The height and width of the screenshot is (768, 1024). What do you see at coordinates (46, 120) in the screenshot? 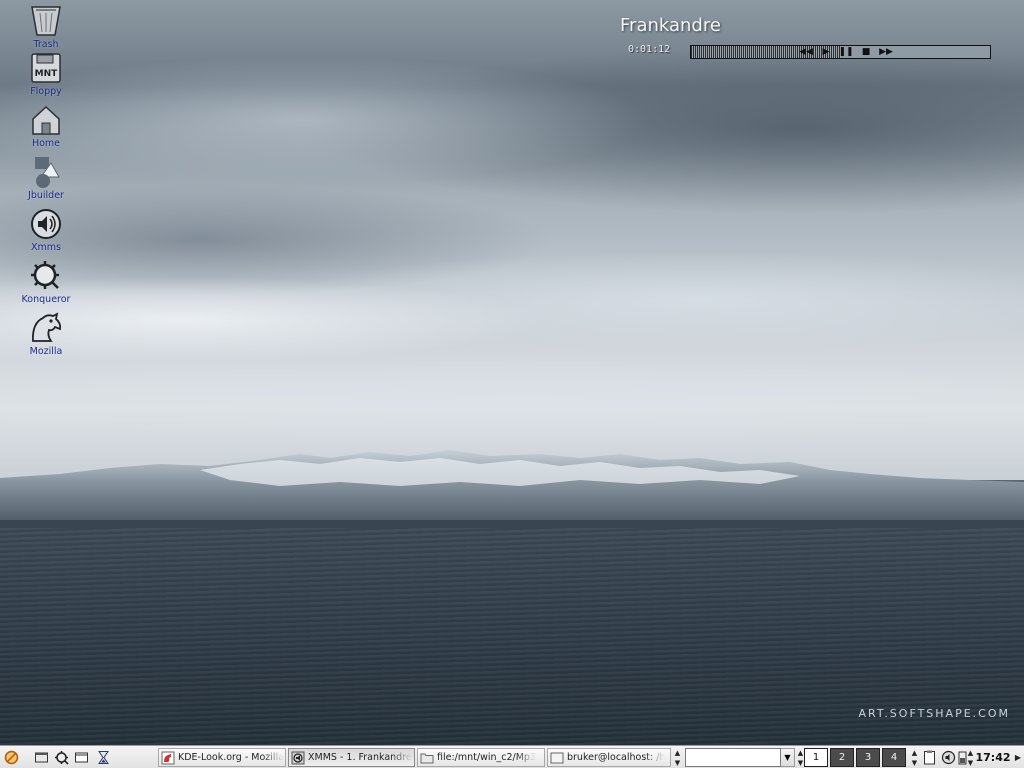
I see `home-icon` at bounding box center [46, 120].